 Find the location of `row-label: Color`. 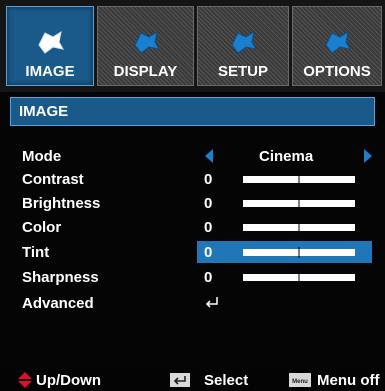

row-label: Color is located at coordinates (42, 227).